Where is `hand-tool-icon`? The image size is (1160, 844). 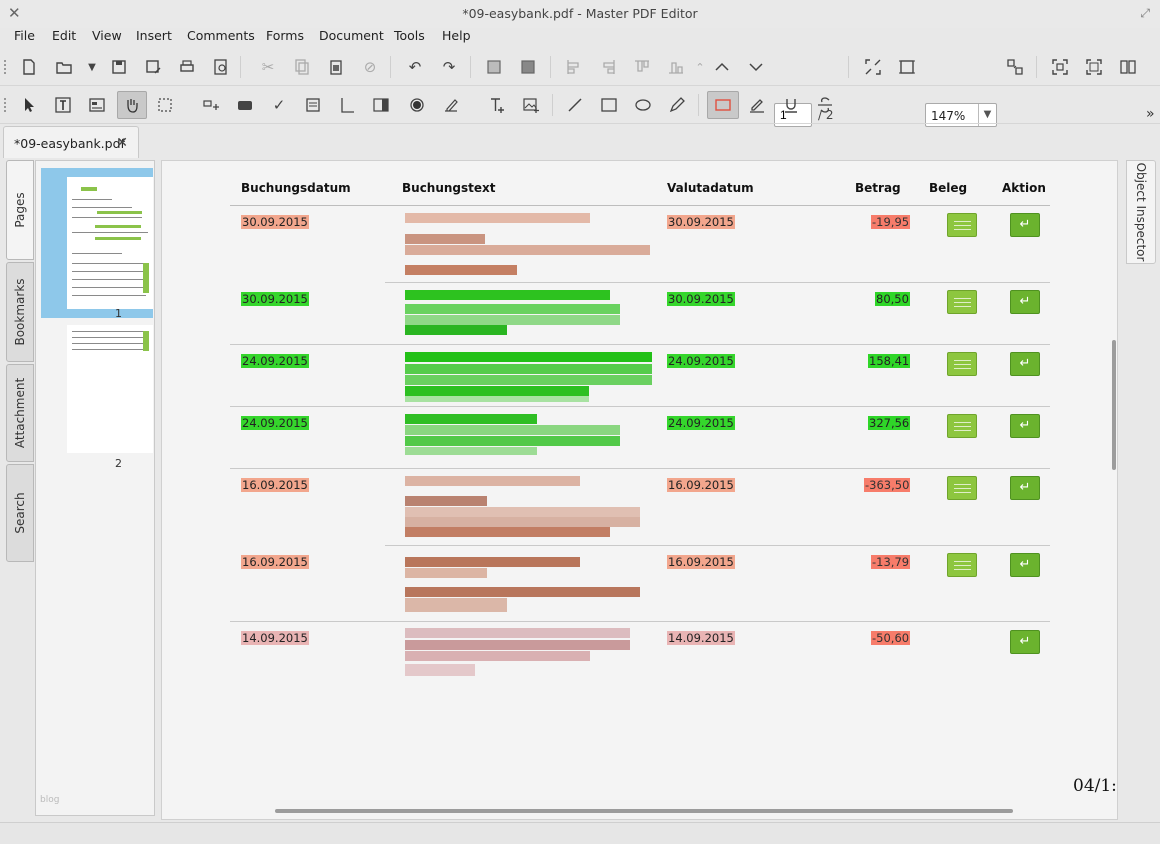 hand-tool-icon is located at coordinates (132, 105).